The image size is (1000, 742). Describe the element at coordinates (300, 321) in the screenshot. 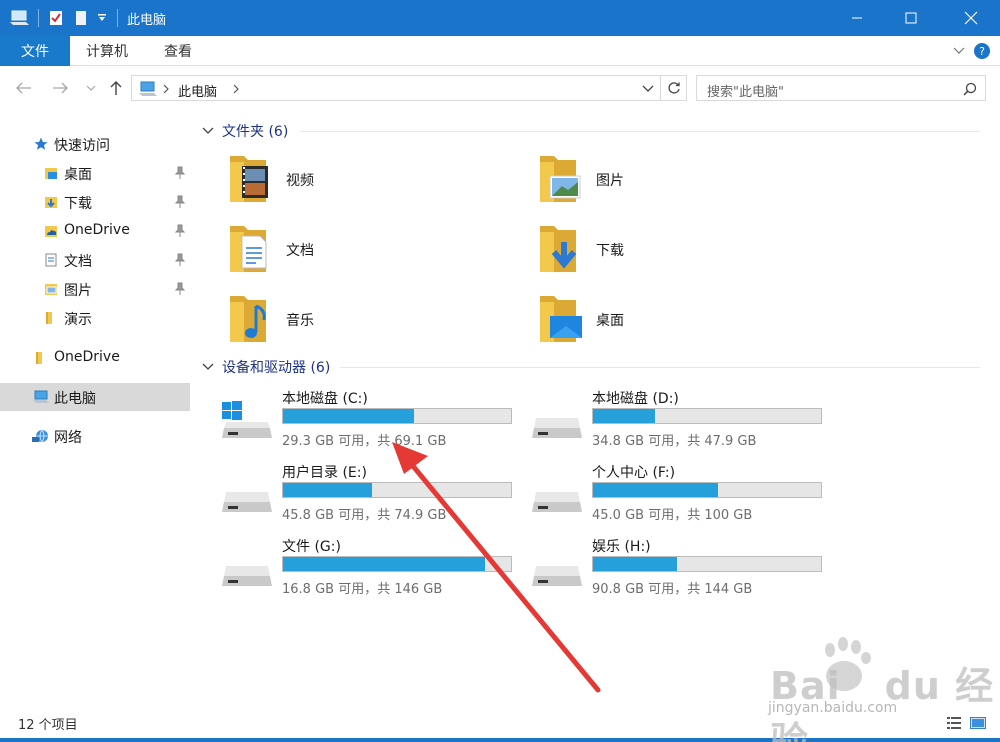

I see `folder-label: 音乐` at that location.